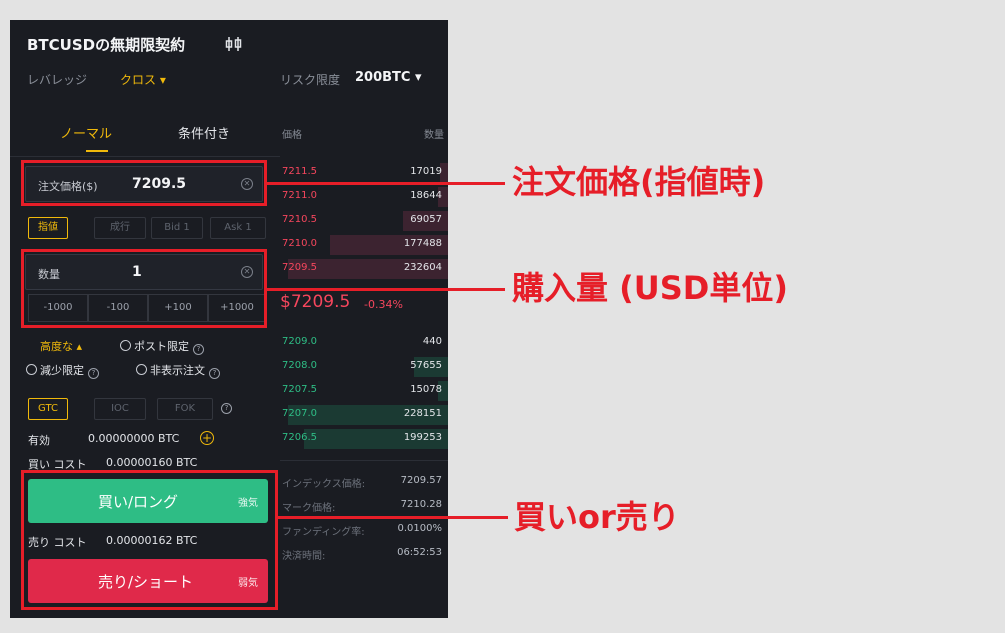 The height and width of the screenshot is (633, 1005). Describe the element at coordinates (292, 135) in the screenshot. I see `orderbook-price-header: 価格` at that location.